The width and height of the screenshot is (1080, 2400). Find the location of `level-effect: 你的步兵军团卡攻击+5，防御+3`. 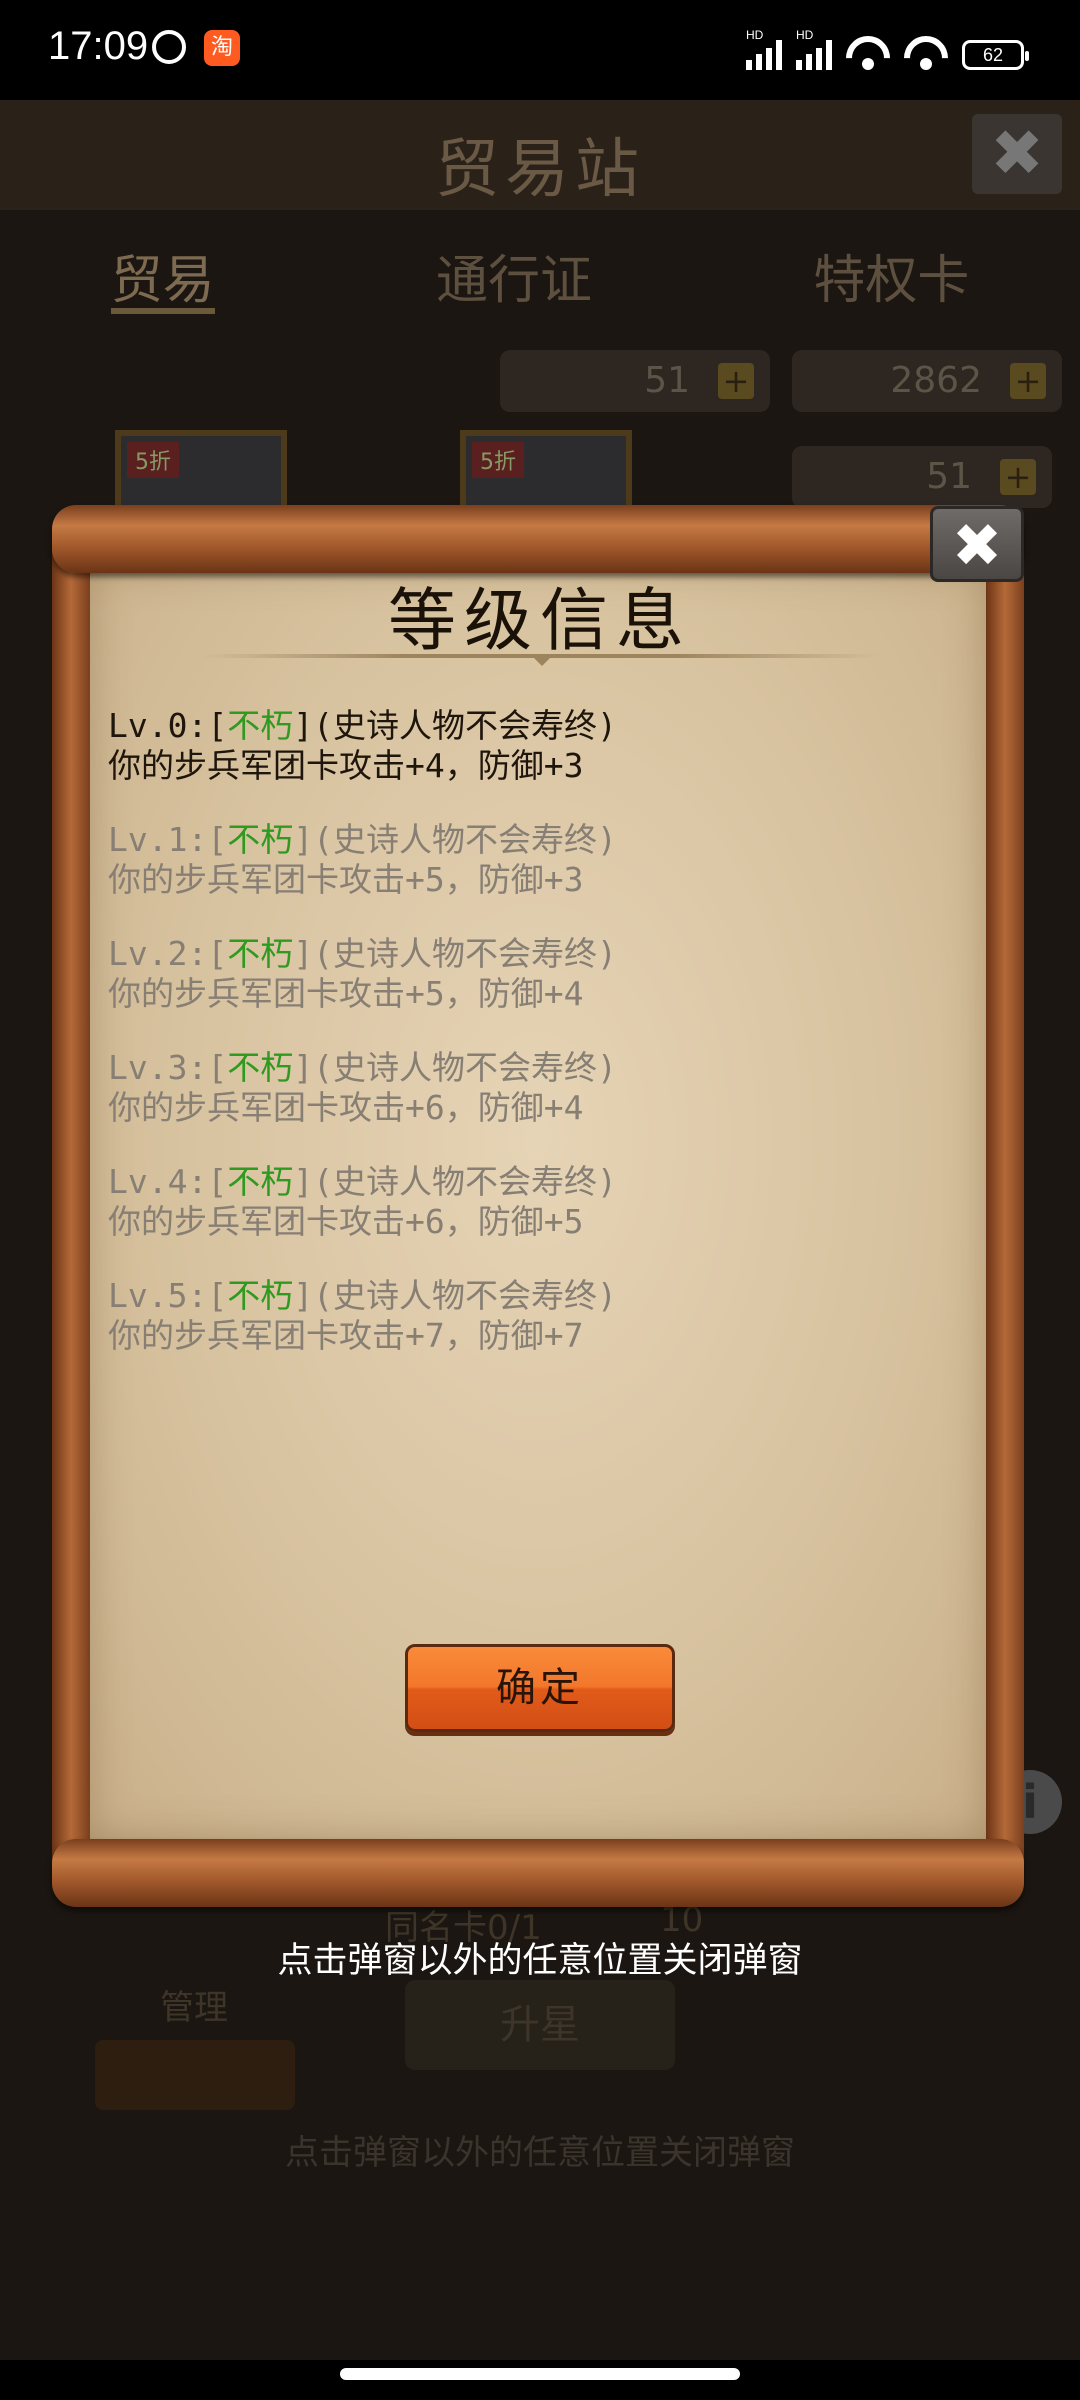

level-effect: 你的步兵军团卡攻击+5，防御+3 is located at coordinates (346, 879).